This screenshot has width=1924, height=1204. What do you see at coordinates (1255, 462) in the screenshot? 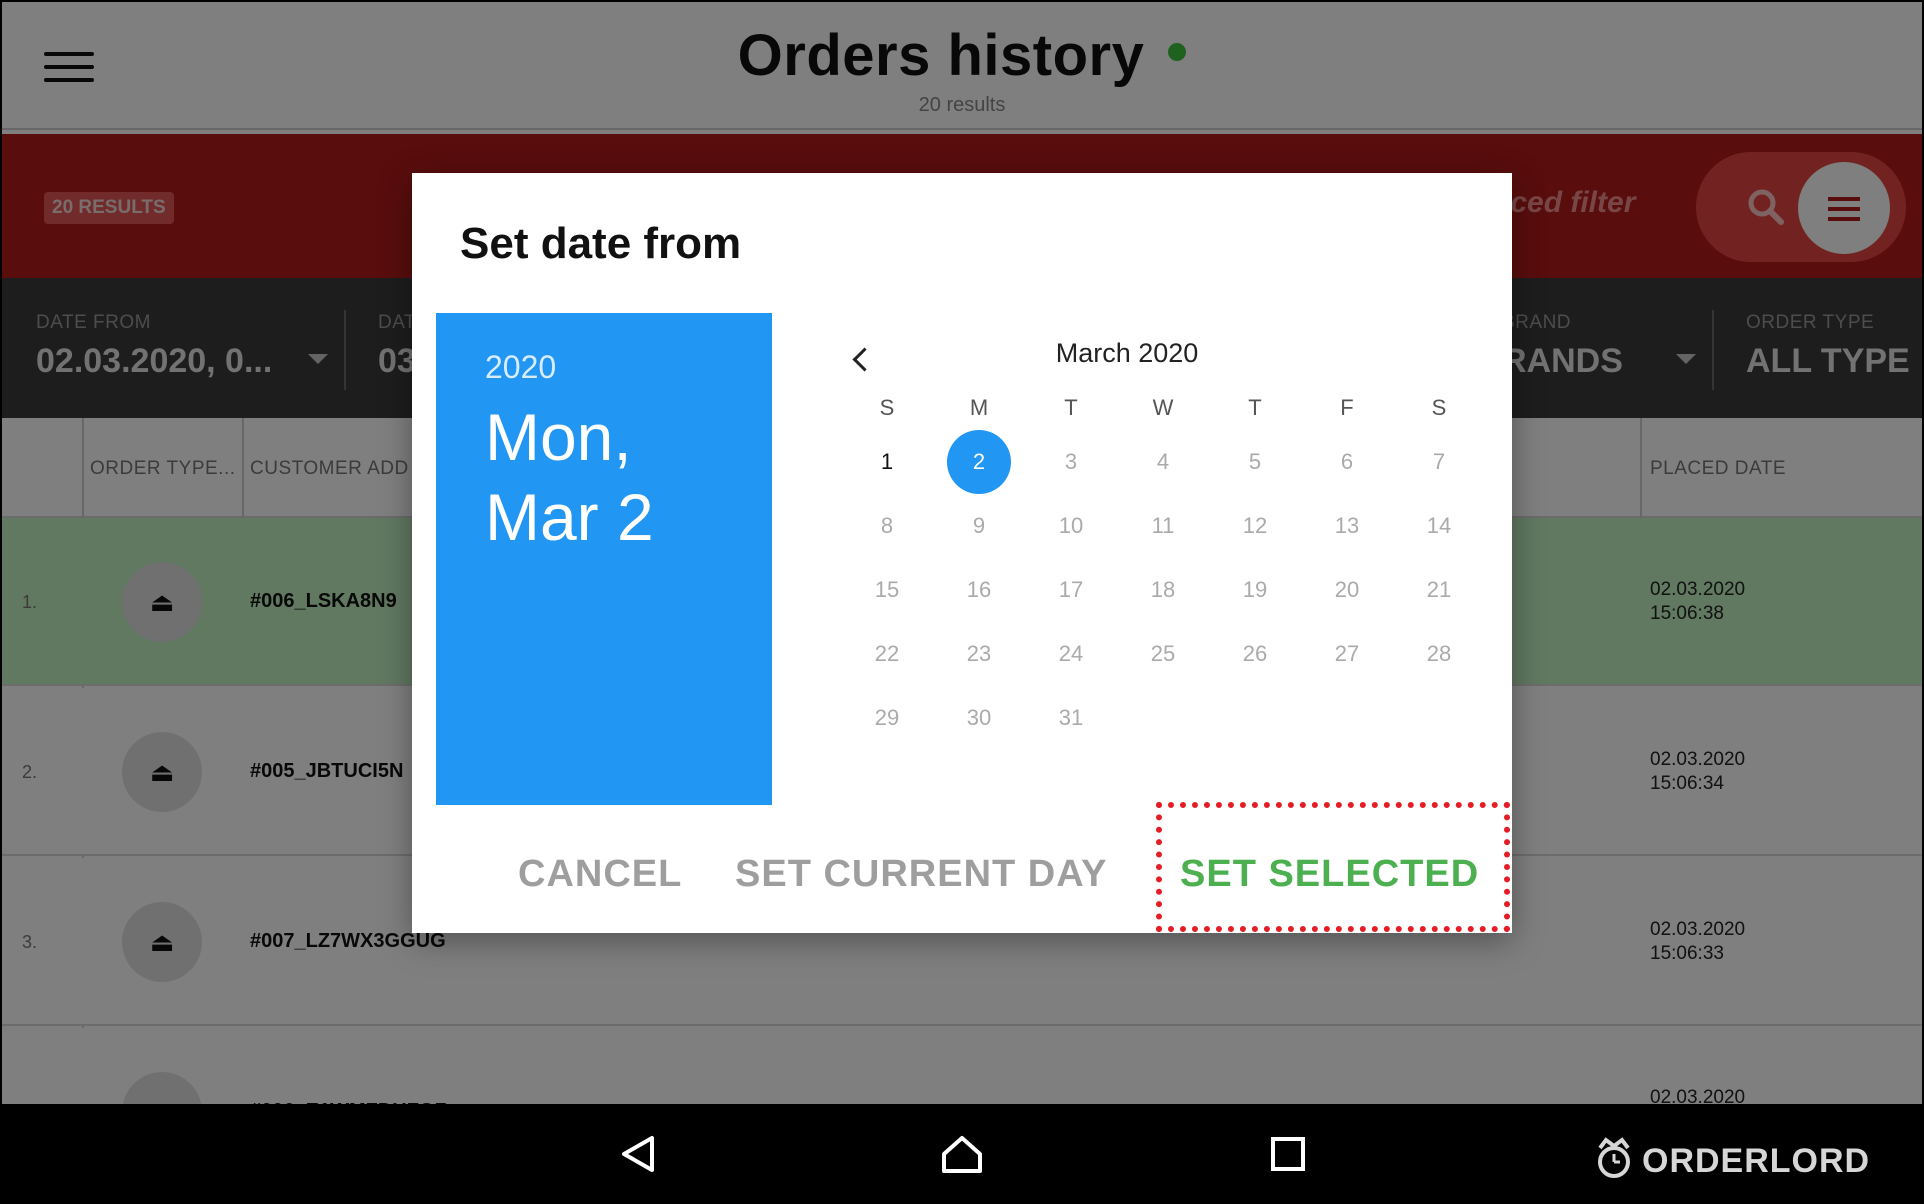
I see `calendar-day: 5` at bounding box center [1255, 462].